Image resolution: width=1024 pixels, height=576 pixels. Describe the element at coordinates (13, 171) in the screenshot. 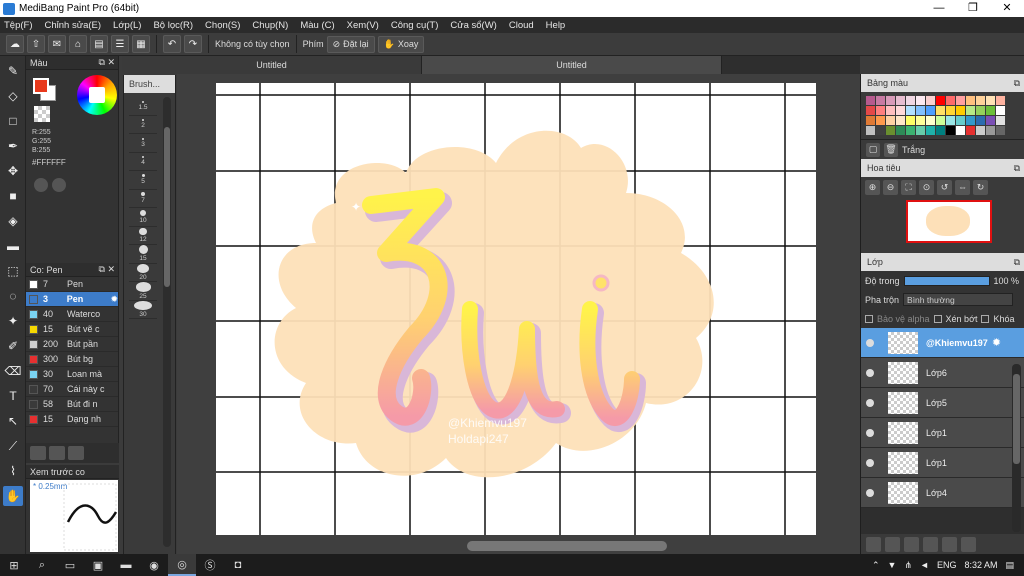

I see `move-tool-icon: ✥` at that location.